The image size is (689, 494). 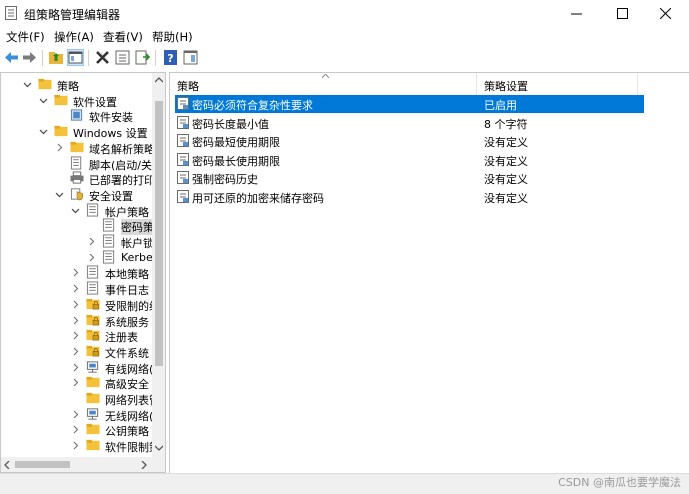 What do you see at coordinates (159, 233) in the screenshot?
I see `tree-vertical-scroll-thumb` at bounding box center [159, 233].